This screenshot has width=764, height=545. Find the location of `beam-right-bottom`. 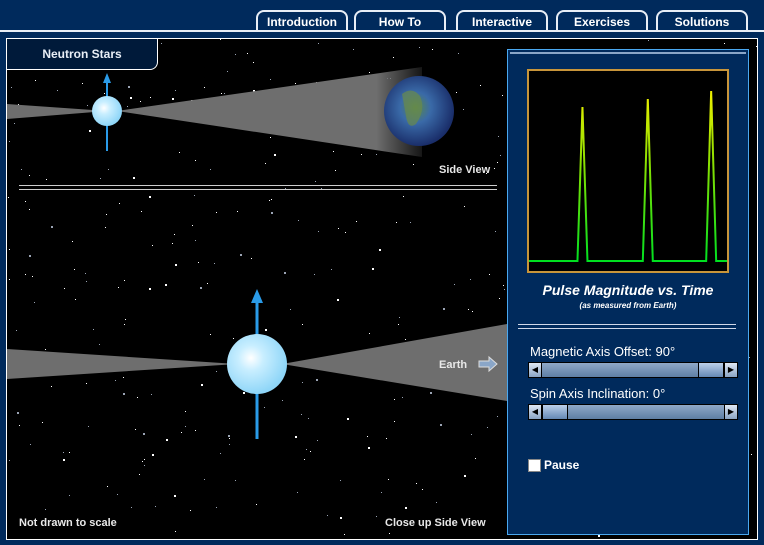

beam-right-bottom is located at coordinates (394, 362).